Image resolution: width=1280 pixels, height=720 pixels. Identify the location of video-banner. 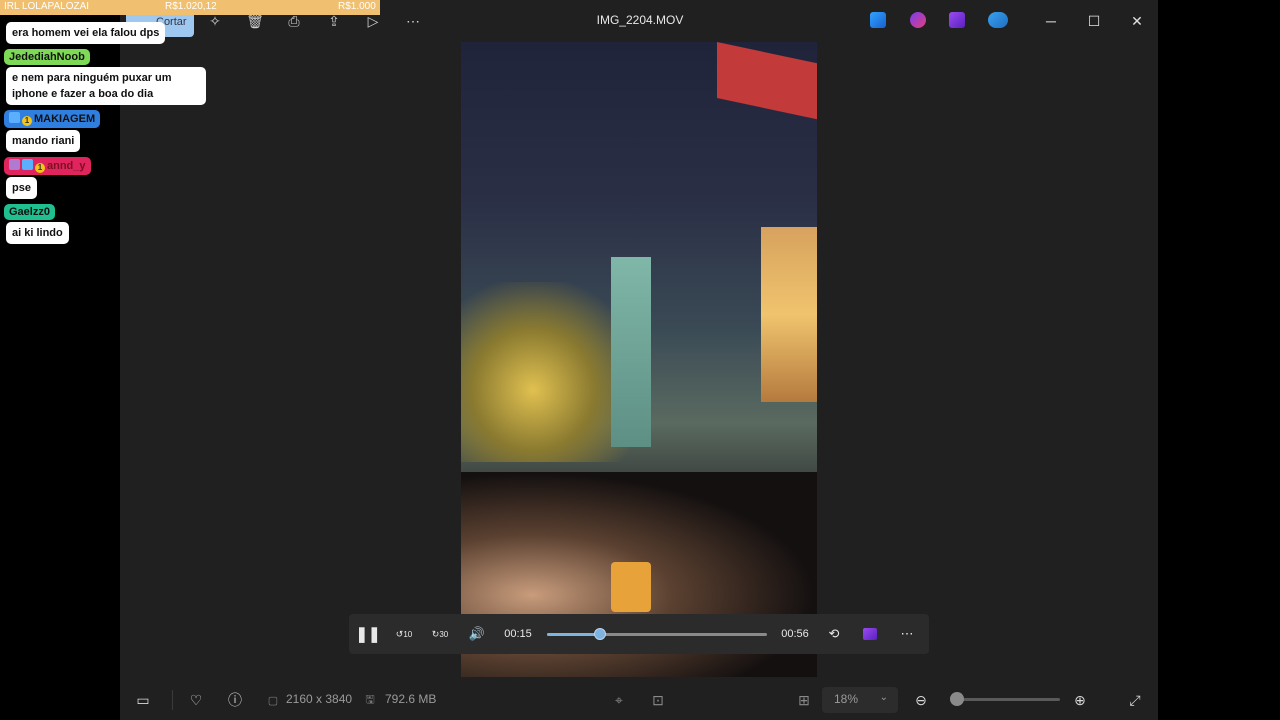
(767, 81).